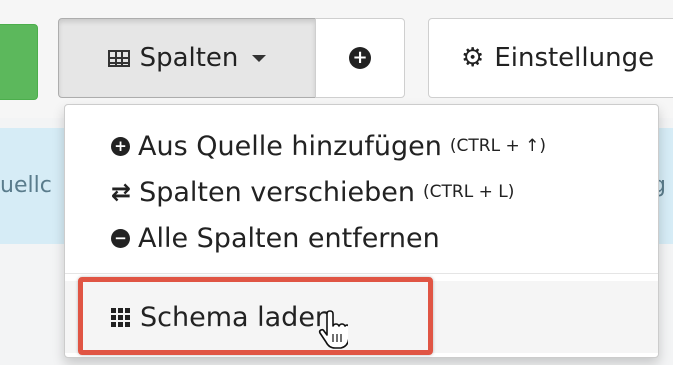  Describe the element at coordinates (333, 329) in the screenshot. I see `hand-pointer-cursor-icon` at that location.